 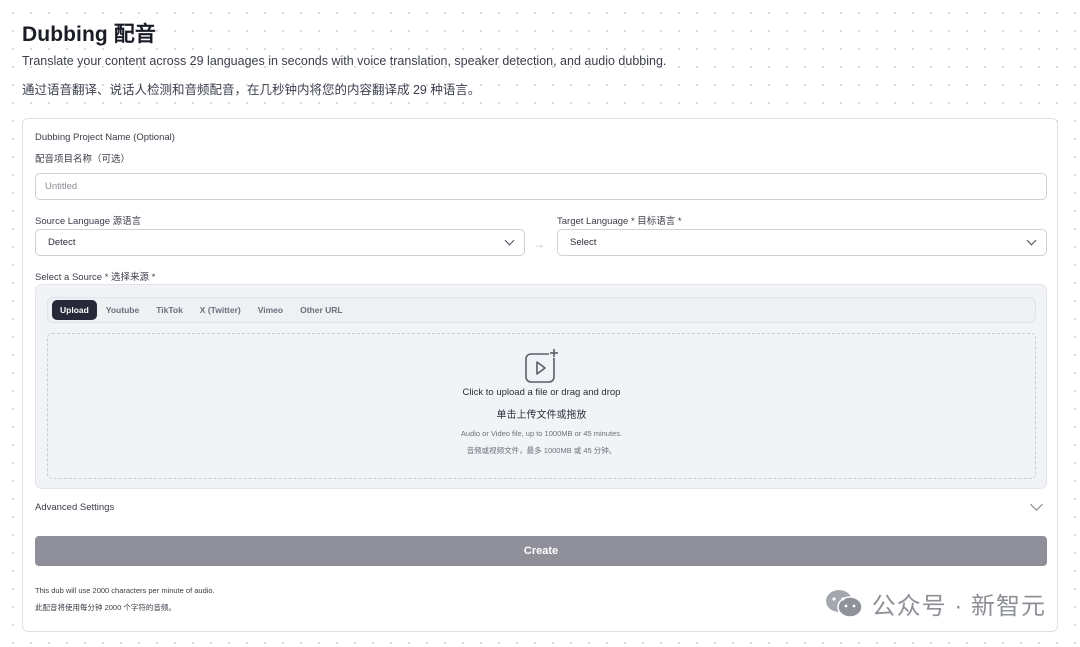 What do you see at coordinates (75, 507) in the screenshot?
I see `advanced-settings-label: Advanced Settings` at bounding box center [75, 507].